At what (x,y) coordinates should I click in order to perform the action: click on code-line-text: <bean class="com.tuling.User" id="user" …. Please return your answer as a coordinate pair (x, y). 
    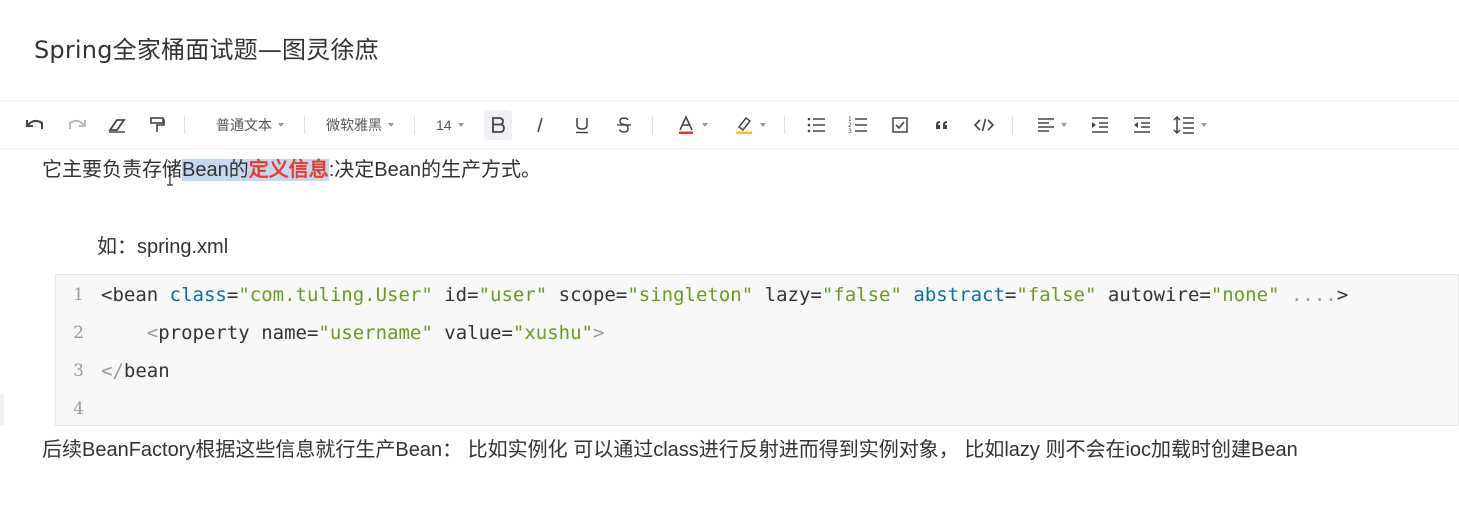
    Looking at the image, I should click on (725, 295).